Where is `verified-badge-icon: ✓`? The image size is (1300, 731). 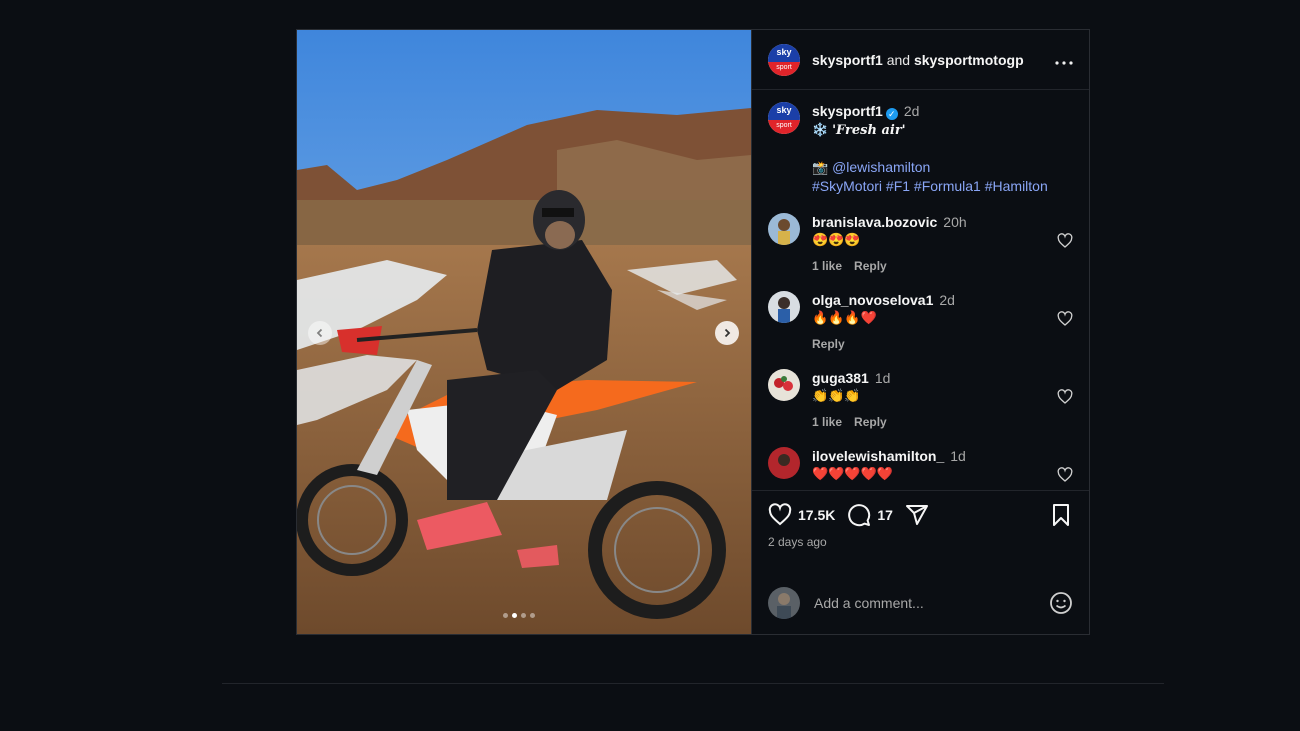 verified-badge-icon: ✓ is located at coordinates (891, 114).